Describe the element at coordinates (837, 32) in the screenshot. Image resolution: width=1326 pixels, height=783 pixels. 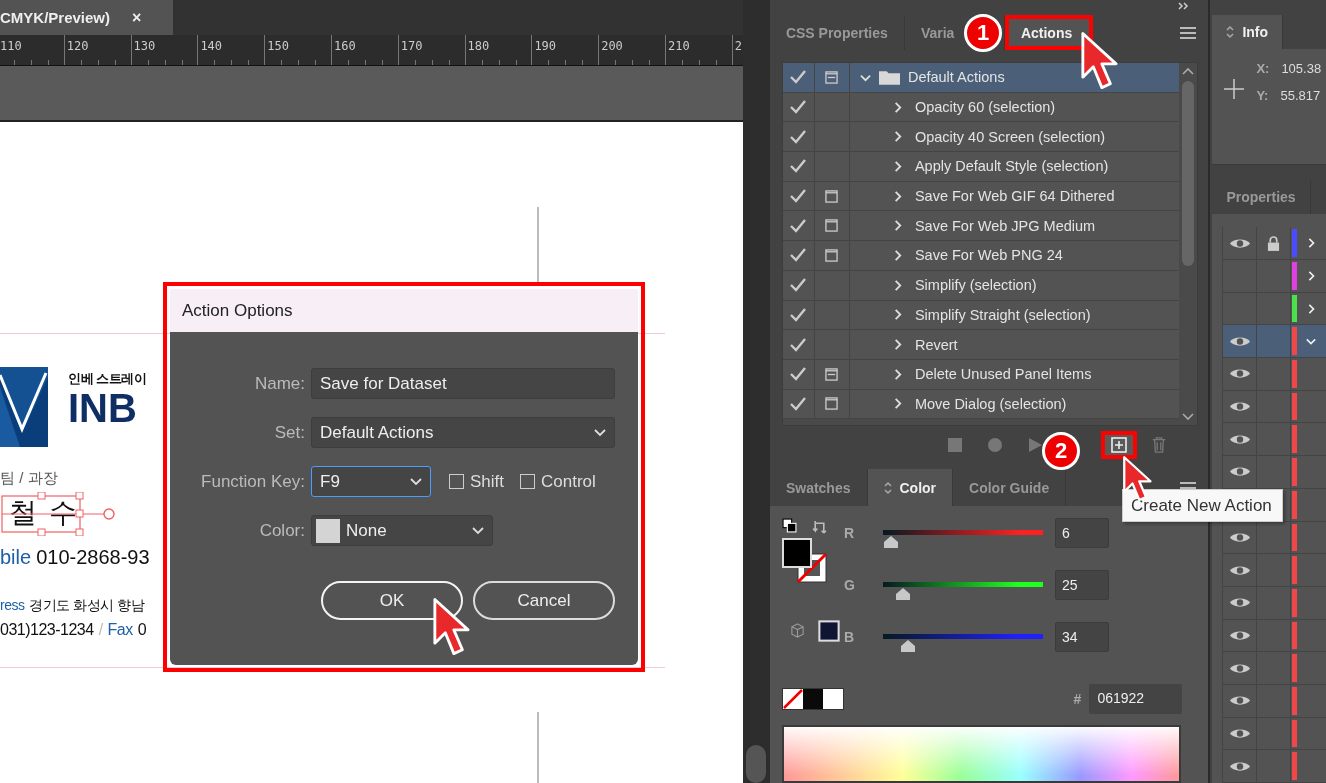
I see `panel-tab: CSS Properties` at that location.